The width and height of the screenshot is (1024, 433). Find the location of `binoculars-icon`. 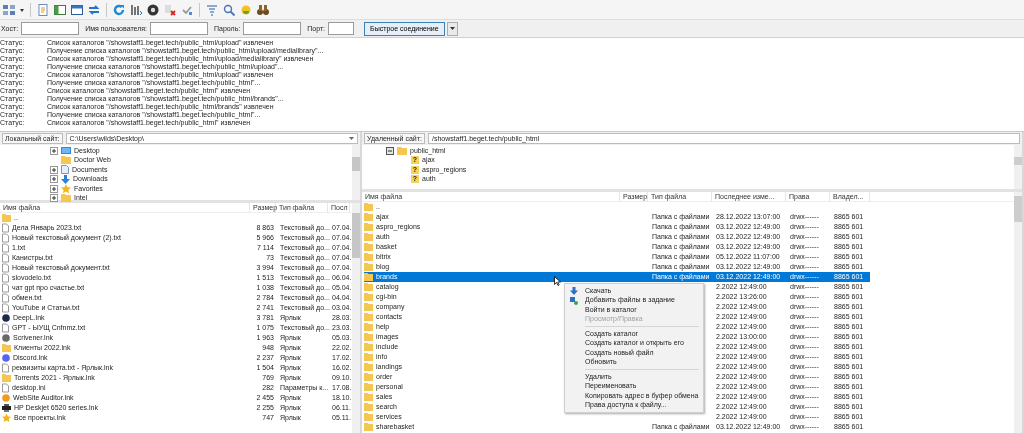

binoculars-icon is located at coordinates (263, 9).